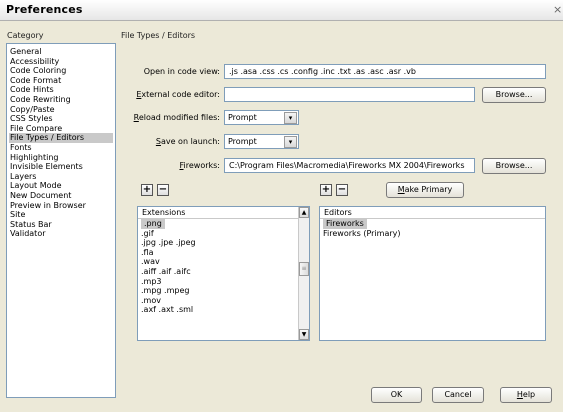  What do you see at coordinates (261, 141) in the screenshot?
I see `save-on-launch-select: Prompt ▾` at bounding box center [261, 141].